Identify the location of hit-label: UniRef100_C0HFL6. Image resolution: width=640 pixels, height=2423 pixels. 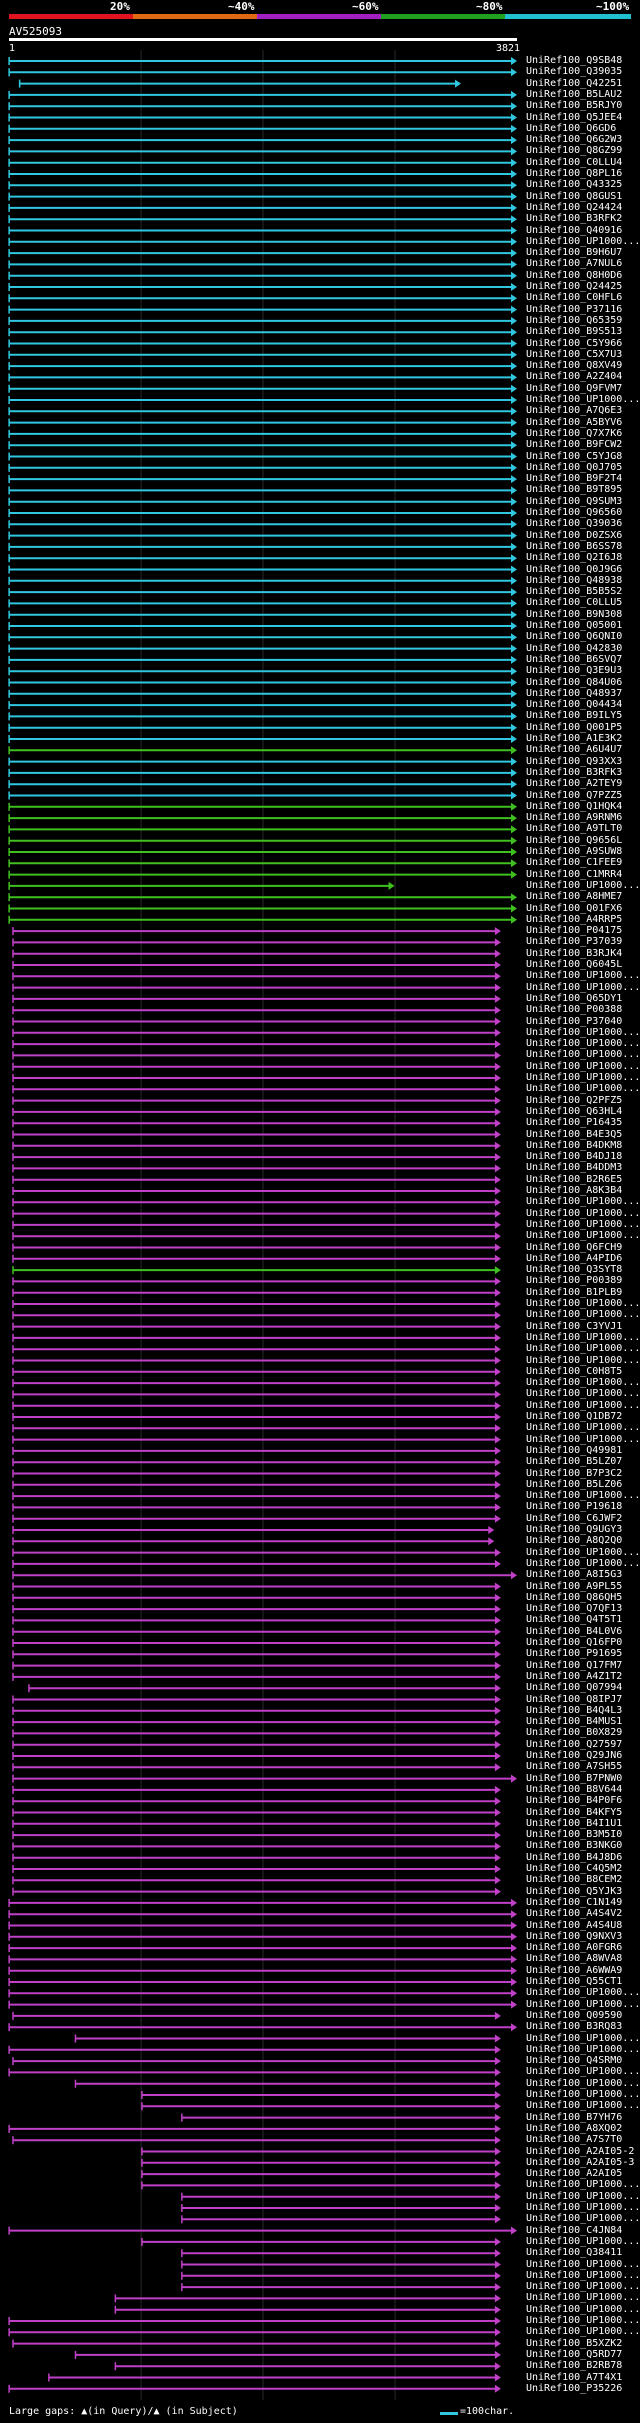
(574, 298).